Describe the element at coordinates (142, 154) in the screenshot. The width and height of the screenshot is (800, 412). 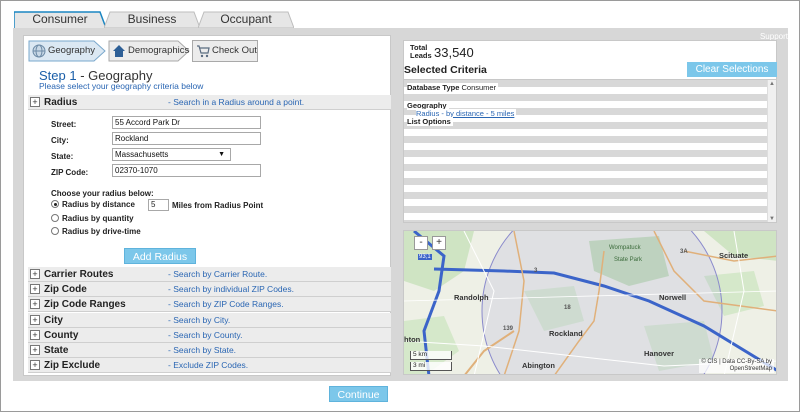
I see `state-select-value: Massachusetts` at that location.